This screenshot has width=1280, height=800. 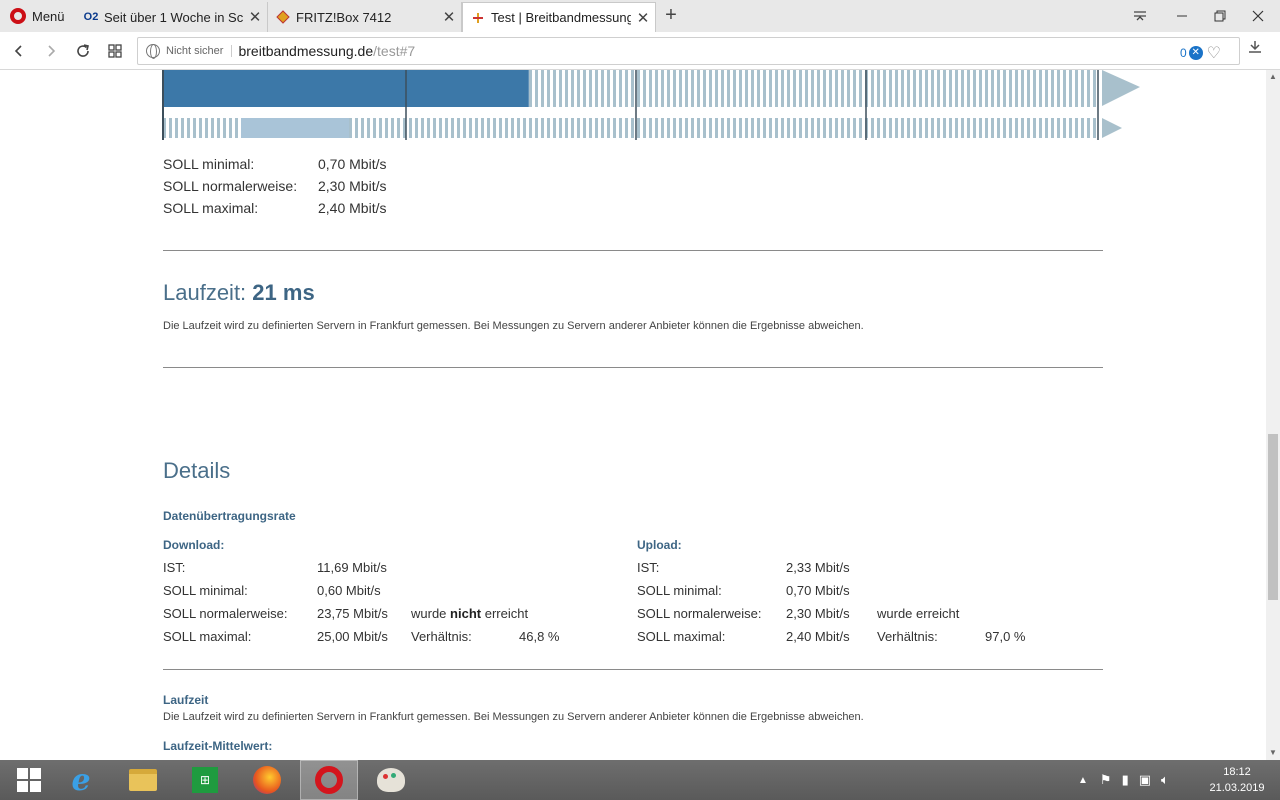 What do you see at coordinates (1255, 49) in the screenshot?
I see `download-icon` at bounding box center [1255, 49].